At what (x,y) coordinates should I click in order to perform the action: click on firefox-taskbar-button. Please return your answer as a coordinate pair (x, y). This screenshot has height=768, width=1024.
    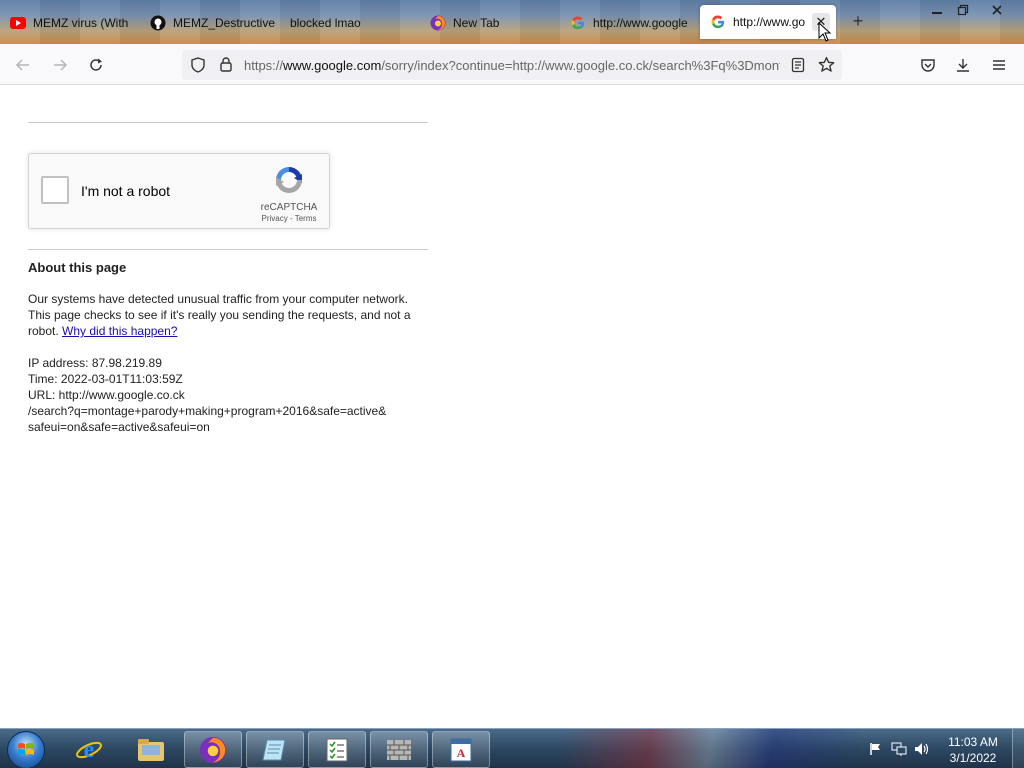
    Looking at the image, I should click on (213, 749).